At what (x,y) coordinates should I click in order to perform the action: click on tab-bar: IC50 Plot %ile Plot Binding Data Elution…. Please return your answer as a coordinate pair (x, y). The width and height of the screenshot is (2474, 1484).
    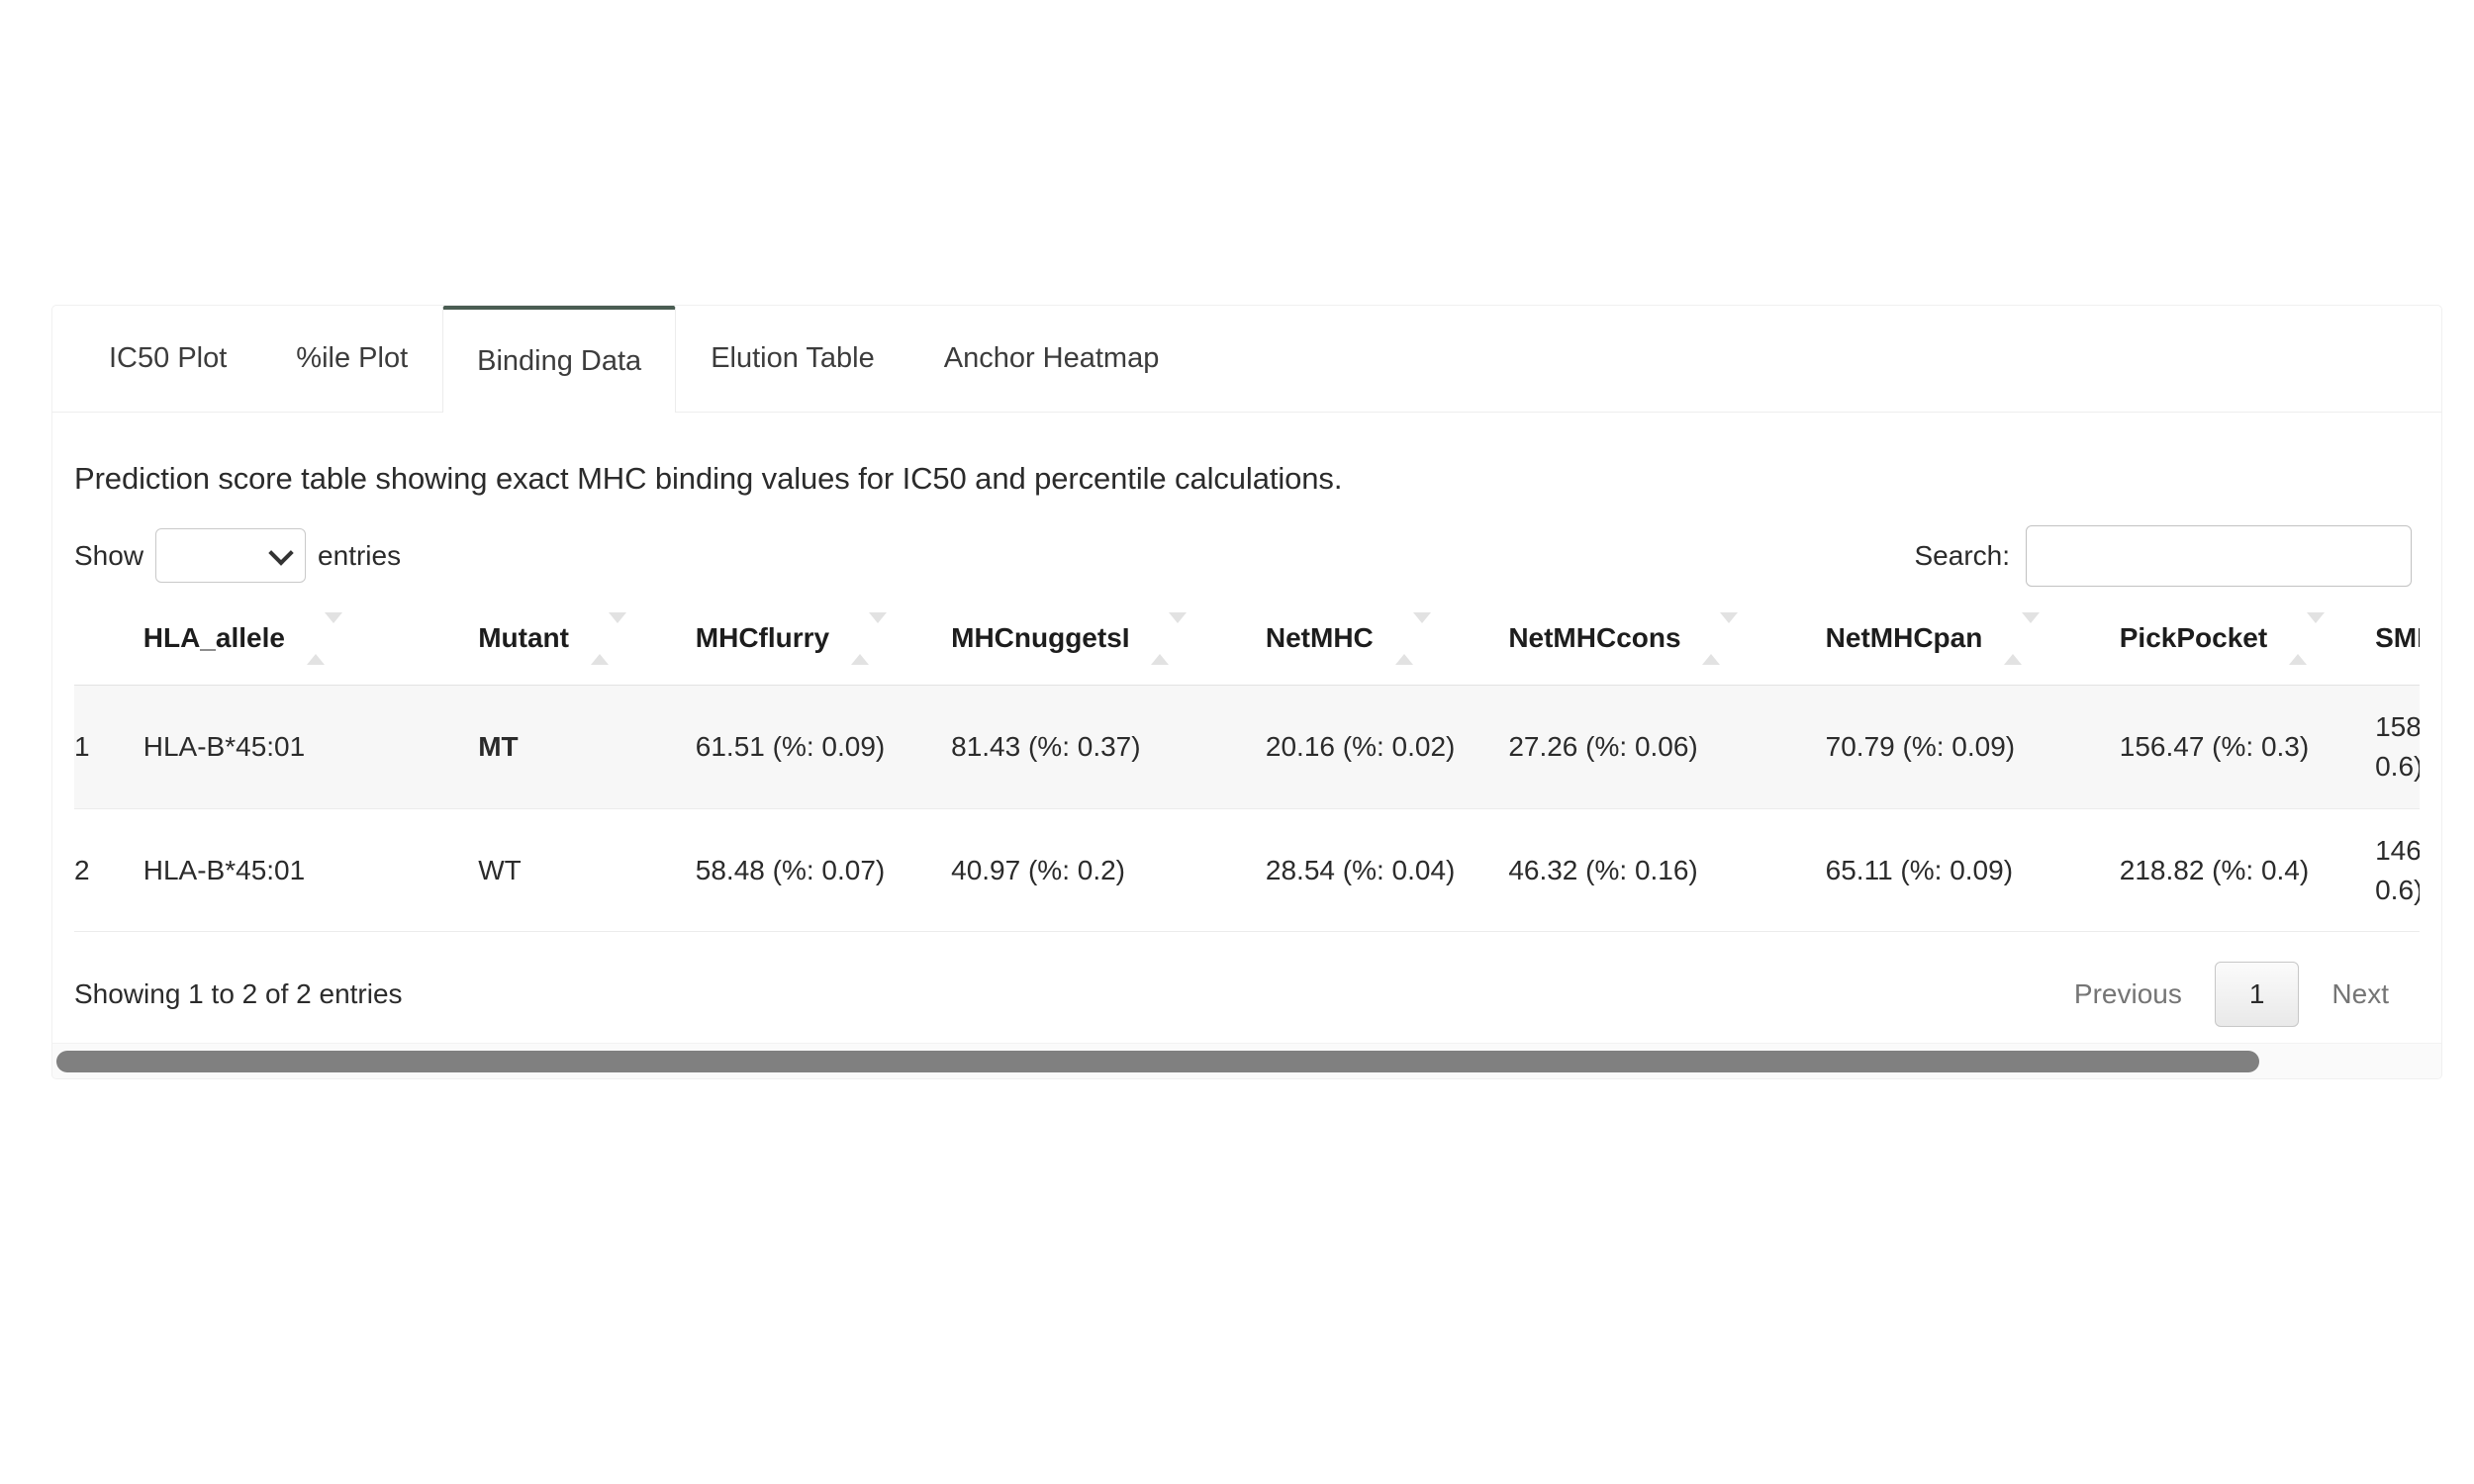
    Looking at the image, I should click on (1247, 359).